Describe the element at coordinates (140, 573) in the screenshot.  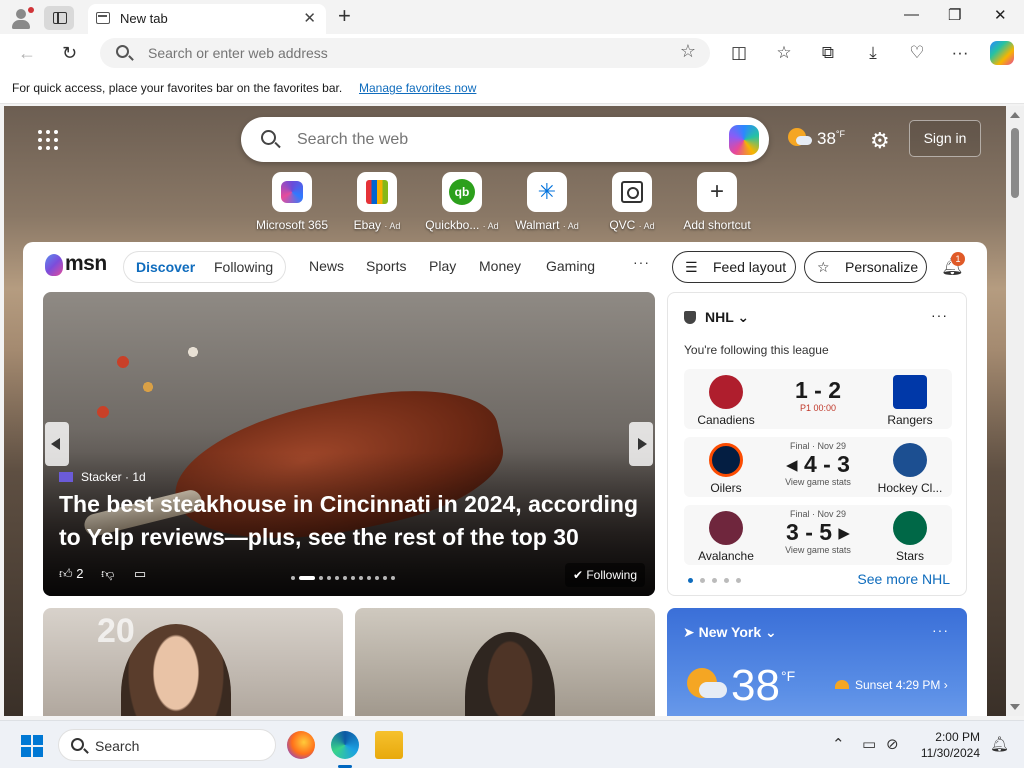
I see `comment-icon: ▭` at that location.